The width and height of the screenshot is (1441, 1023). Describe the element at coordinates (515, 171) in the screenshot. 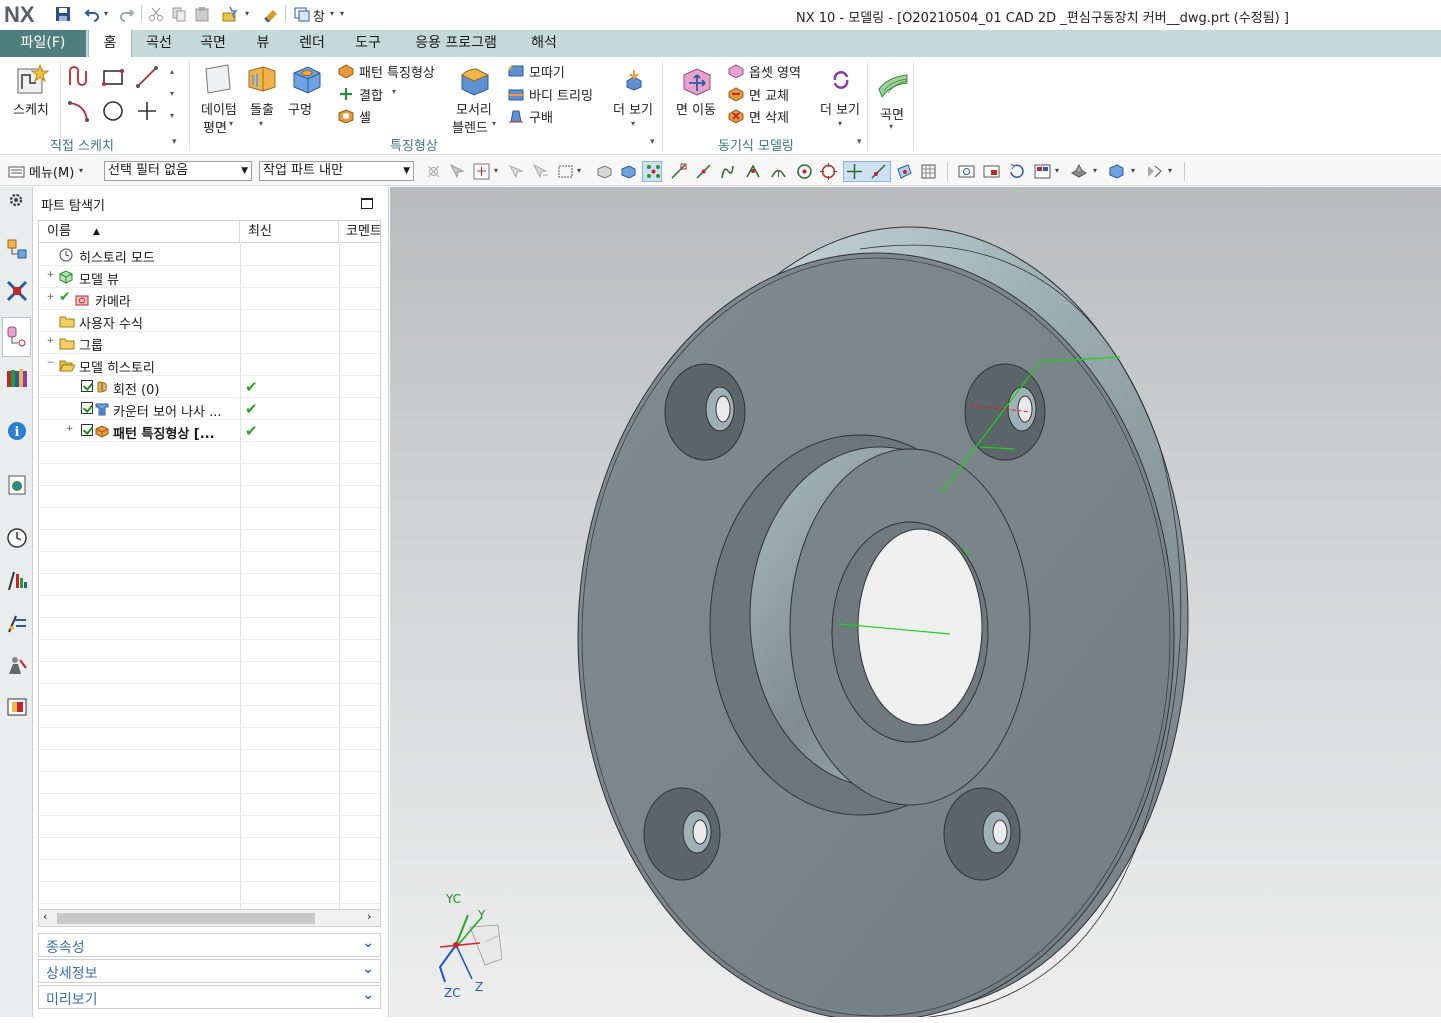

I see `select-tool-icon` at that location.